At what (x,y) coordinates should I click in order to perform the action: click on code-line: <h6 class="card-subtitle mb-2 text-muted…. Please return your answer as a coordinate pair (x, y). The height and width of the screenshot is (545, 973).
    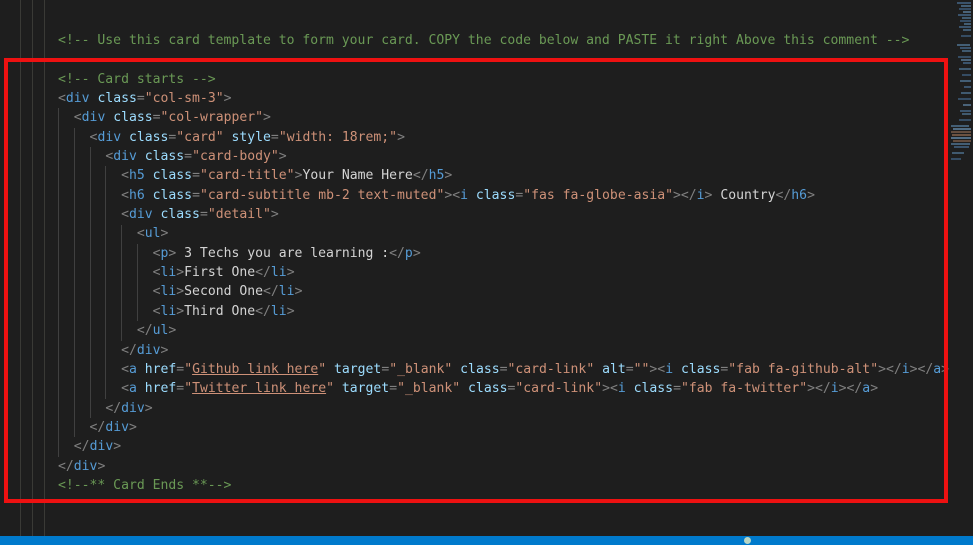
    Looking at the image, I should click on (486, 195).